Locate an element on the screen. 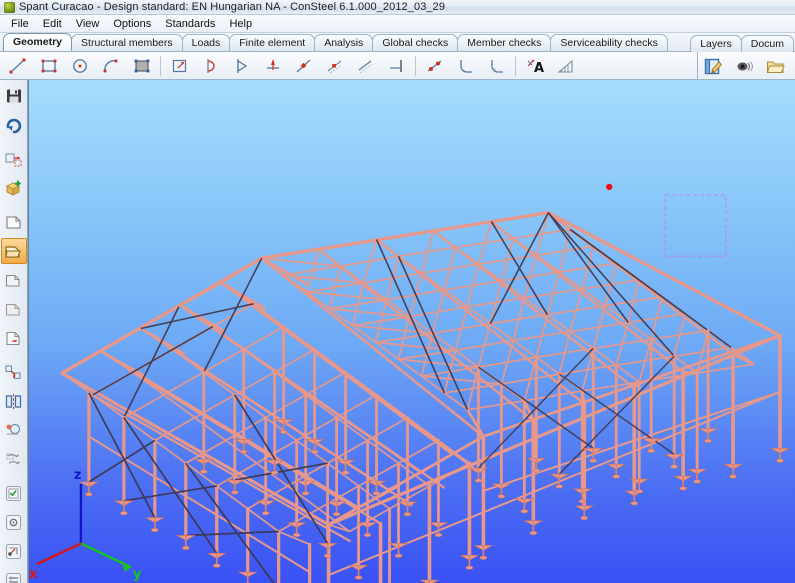 The height and width of the screenshot is (583, 795). mirror-model-button is located at coordinates (14, 401).